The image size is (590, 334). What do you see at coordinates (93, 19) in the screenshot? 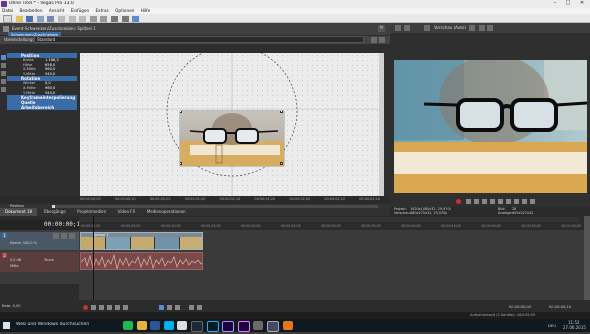
I see `undo-icon` at bounding box center [93, 19].